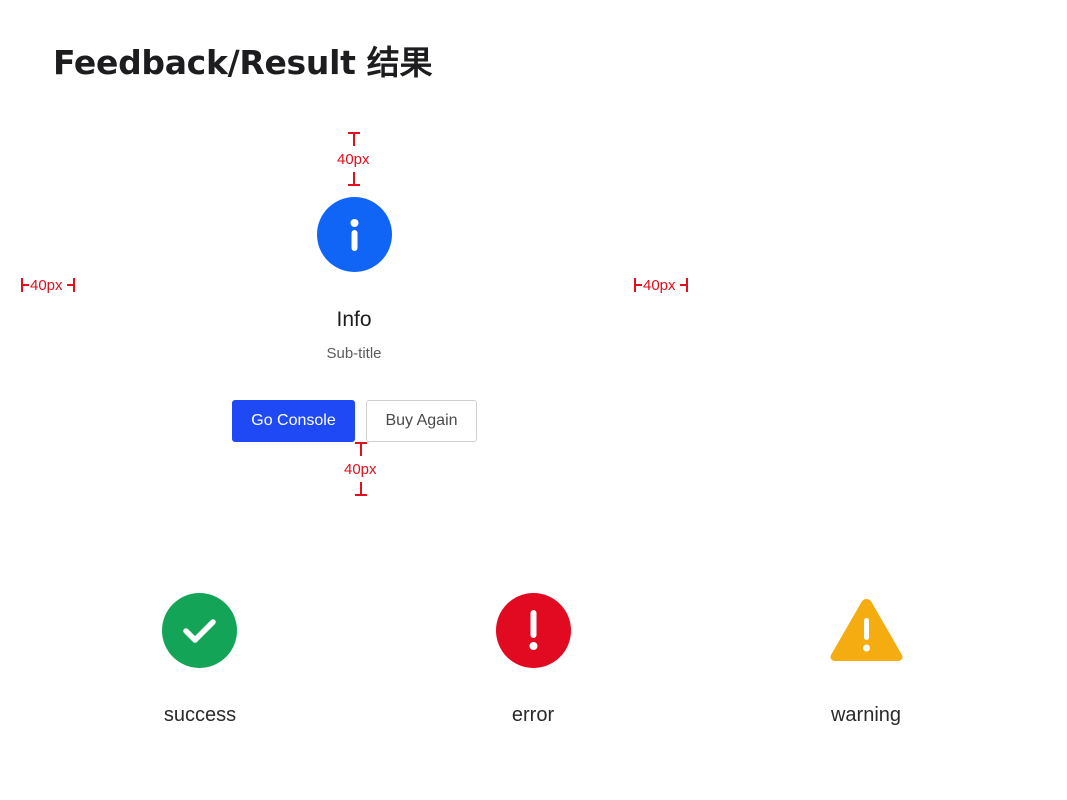 Image resolution: width=1067 pixels, height=800 pixels. I want to click on page-title: Feedback/Result 结果, so click(243, 62).